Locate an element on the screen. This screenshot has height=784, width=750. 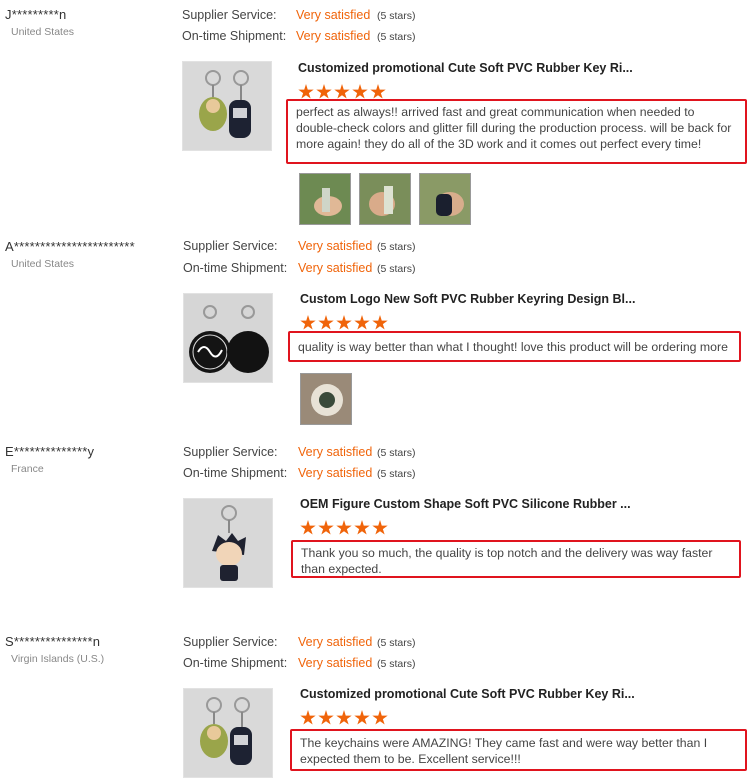
buyer-country: Virgin Islands (U.S.) is located at coordinates (58, 659).